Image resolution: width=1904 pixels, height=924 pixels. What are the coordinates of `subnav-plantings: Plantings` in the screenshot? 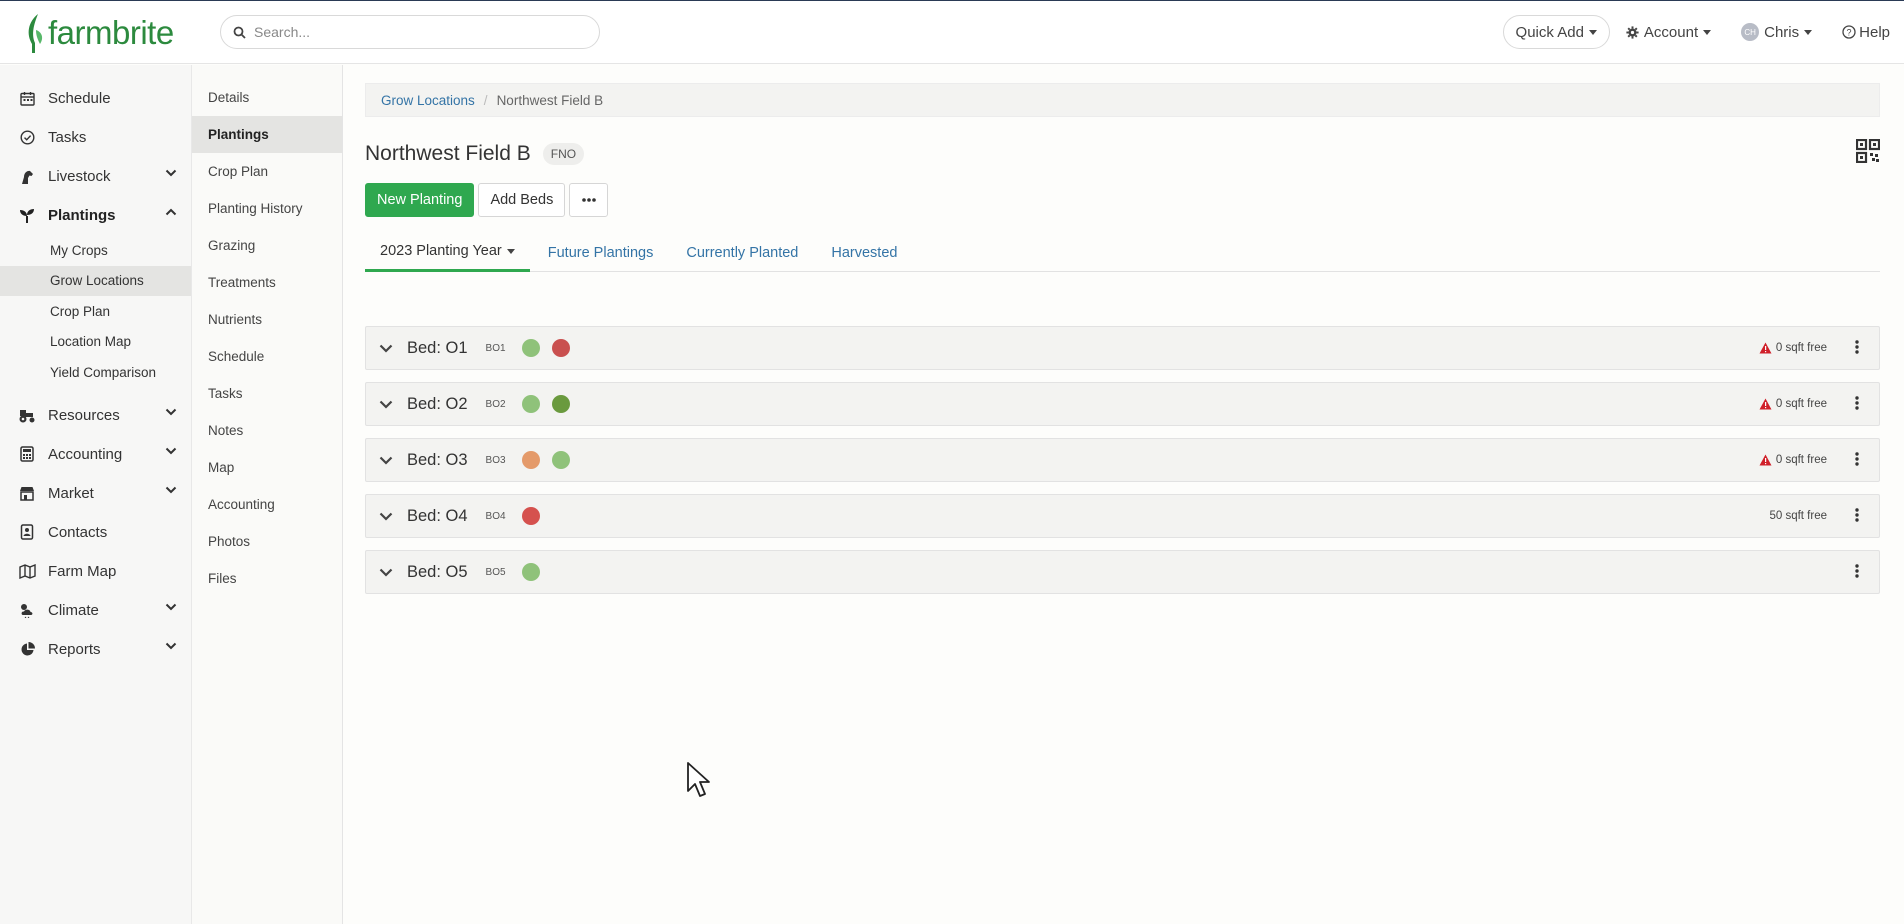 It's located at (267, 134).